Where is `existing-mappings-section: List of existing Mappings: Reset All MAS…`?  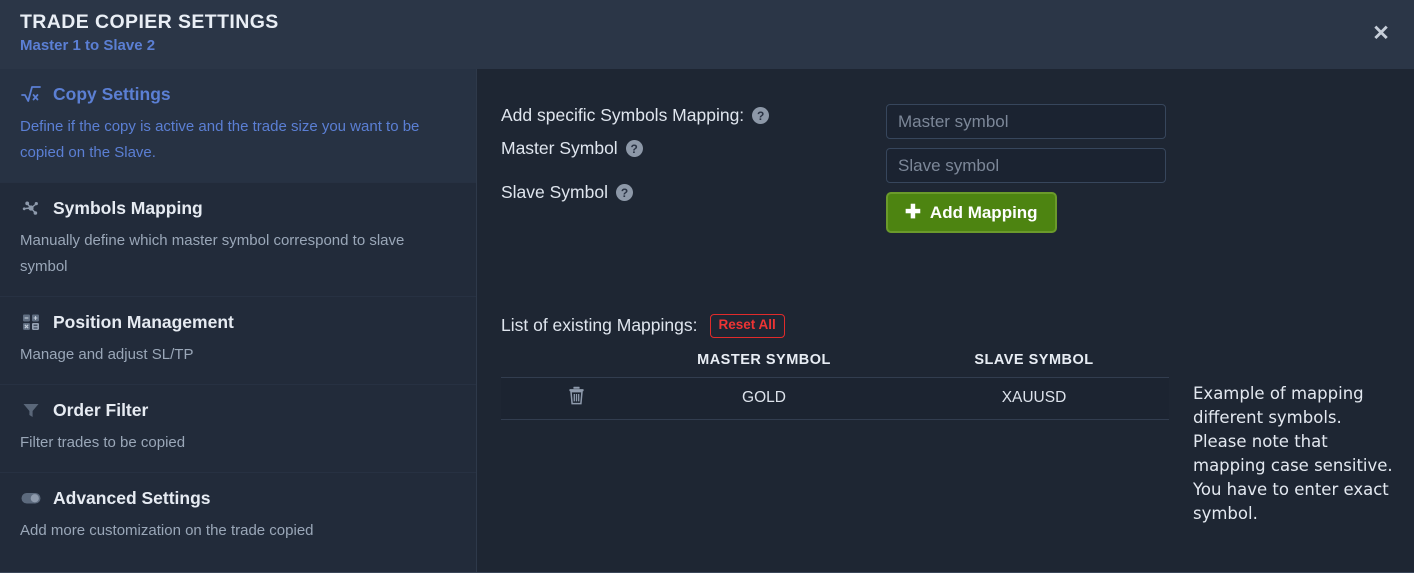
existing-mappings-section: List of existing Mappings: Reset All MAS… is located at coordinates (846, 367).